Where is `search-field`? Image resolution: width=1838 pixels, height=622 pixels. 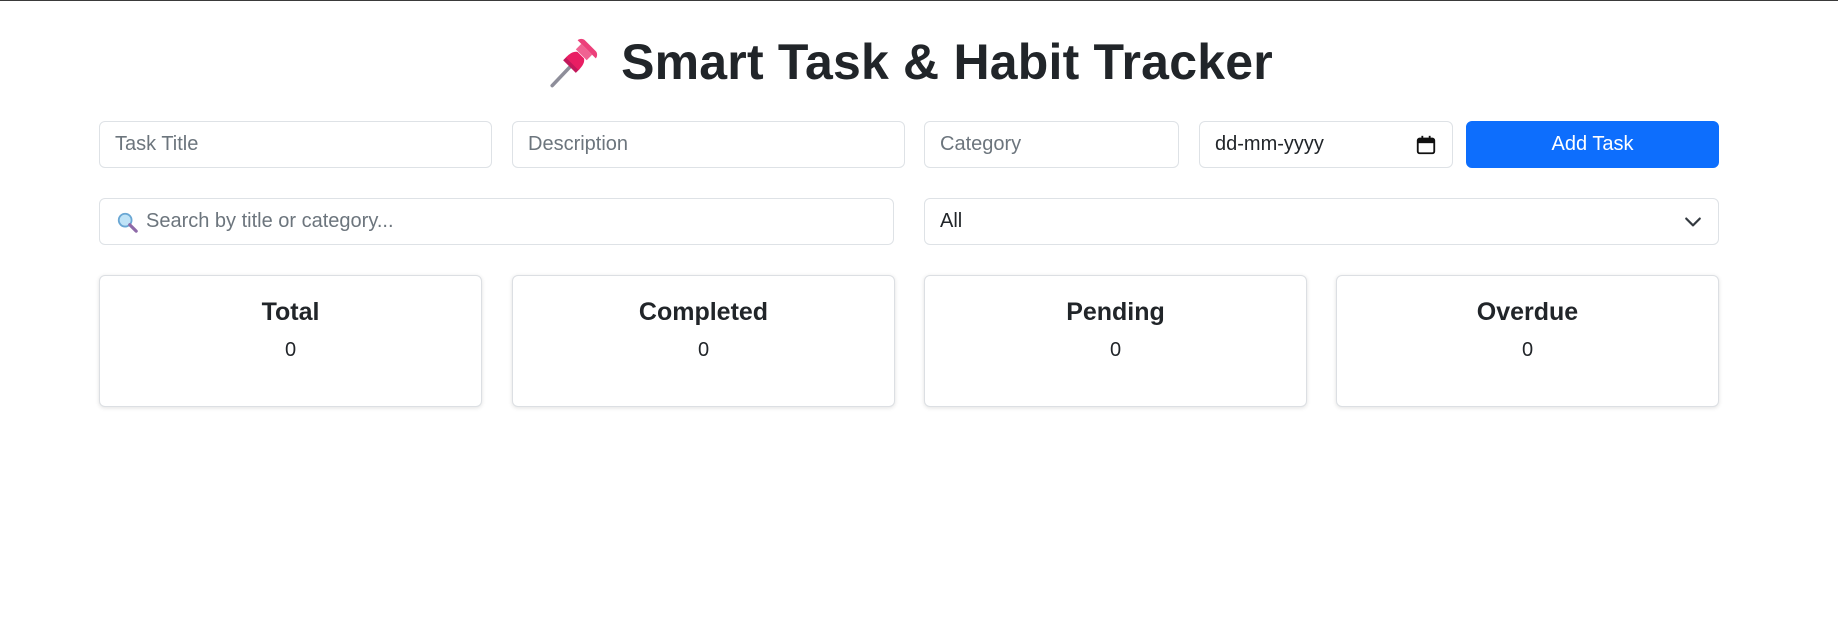
search-field is located at coordinates (496, 221).